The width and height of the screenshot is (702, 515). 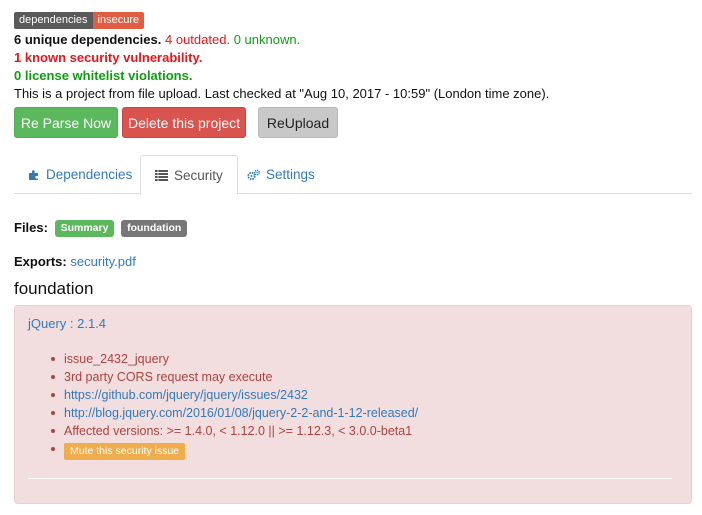 What do you see at coordinates (198, 175) in the screenshot?
I see `tab-label: Security` at bounding box center [198, 175].